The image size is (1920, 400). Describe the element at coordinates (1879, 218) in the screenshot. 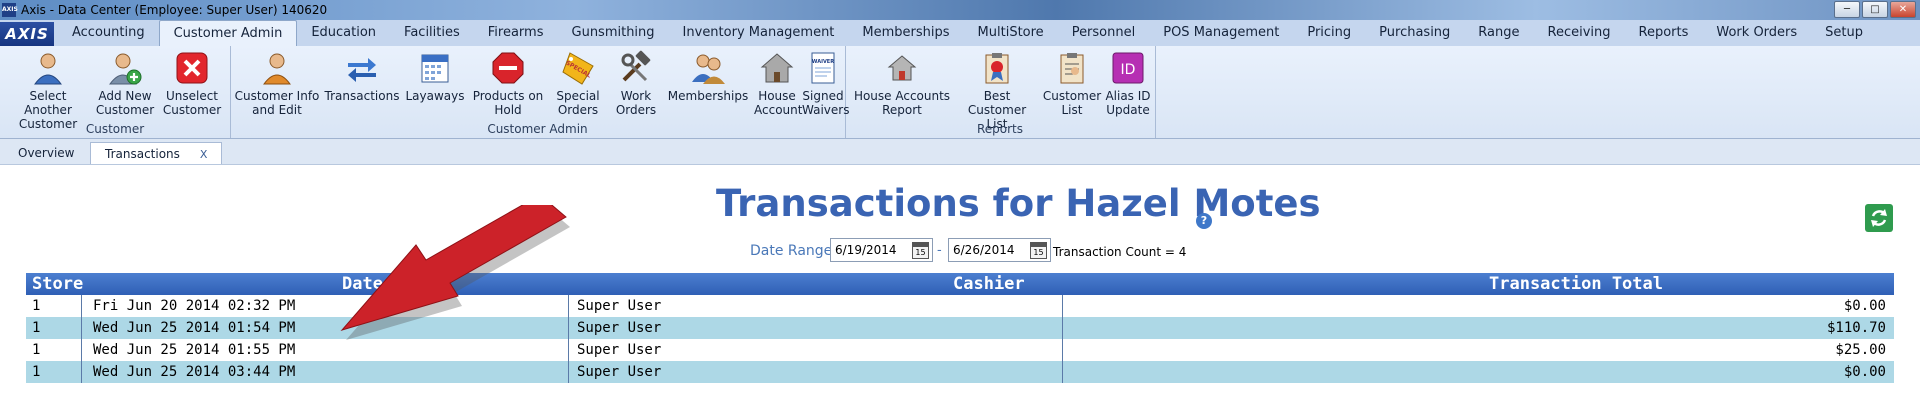

I see `refresh-button` at that location.